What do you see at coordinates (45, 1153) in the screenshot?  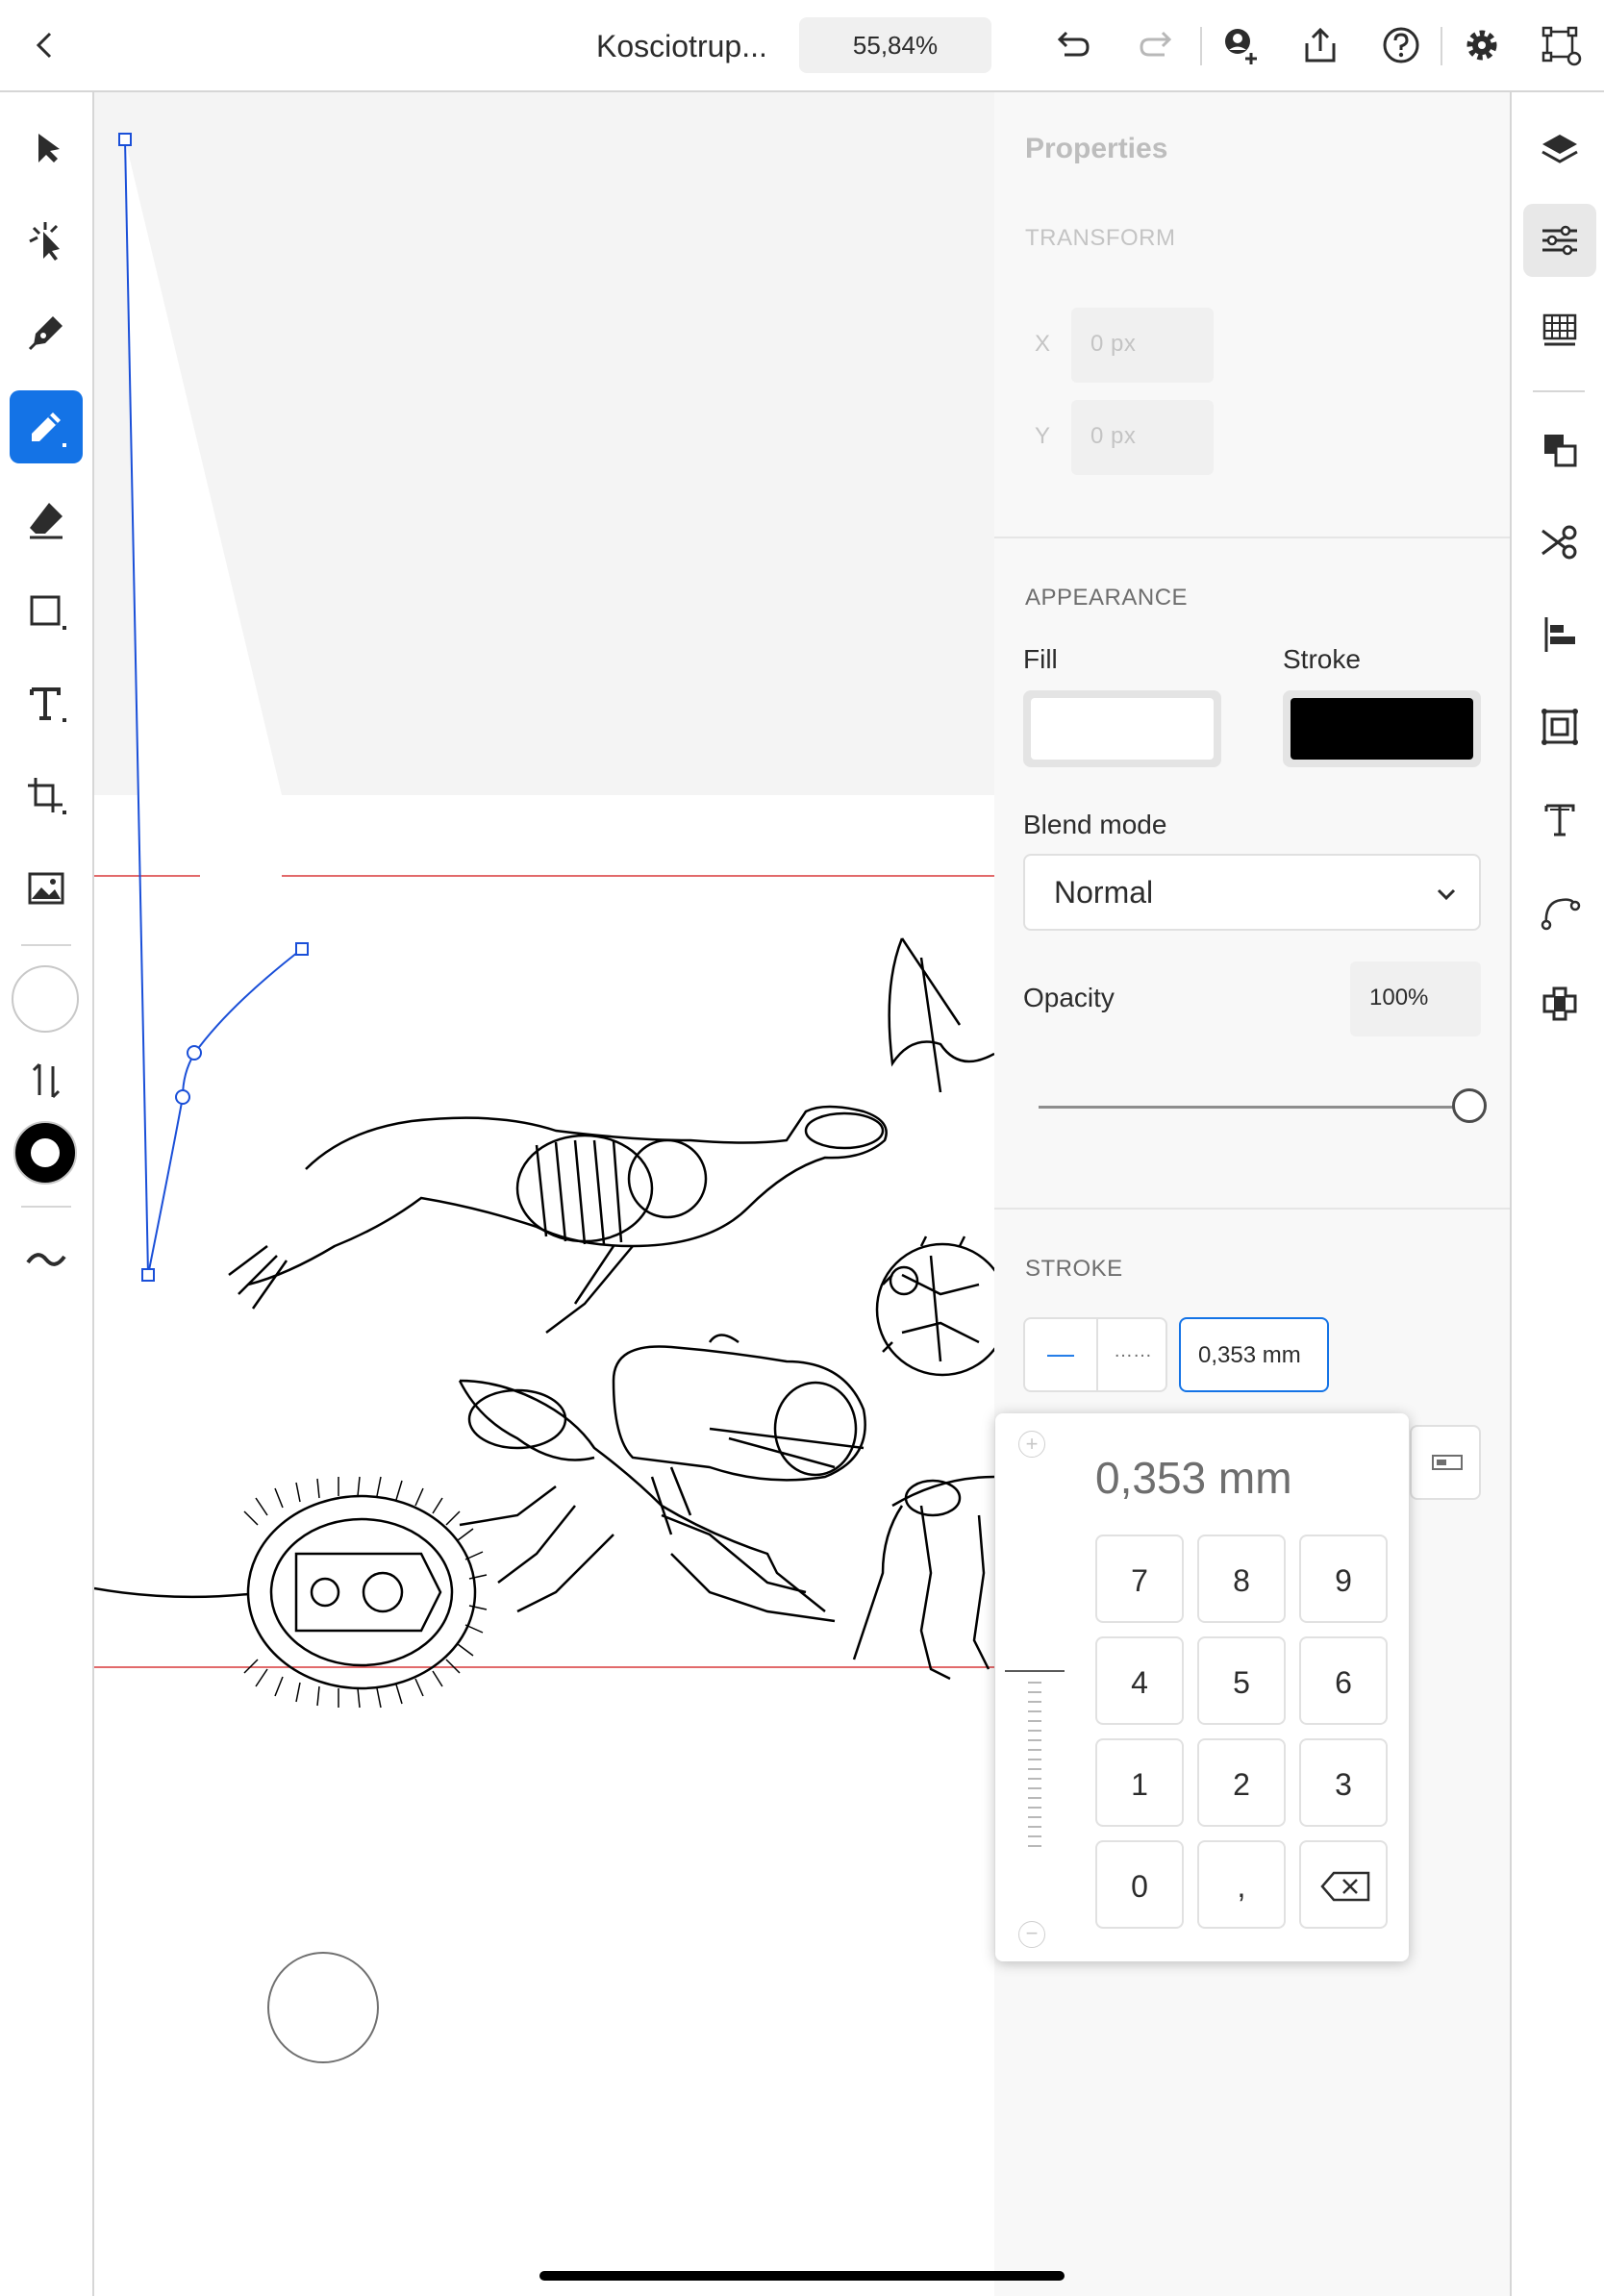 I see `stroke-swatch` at bounding box center [45, 1153].